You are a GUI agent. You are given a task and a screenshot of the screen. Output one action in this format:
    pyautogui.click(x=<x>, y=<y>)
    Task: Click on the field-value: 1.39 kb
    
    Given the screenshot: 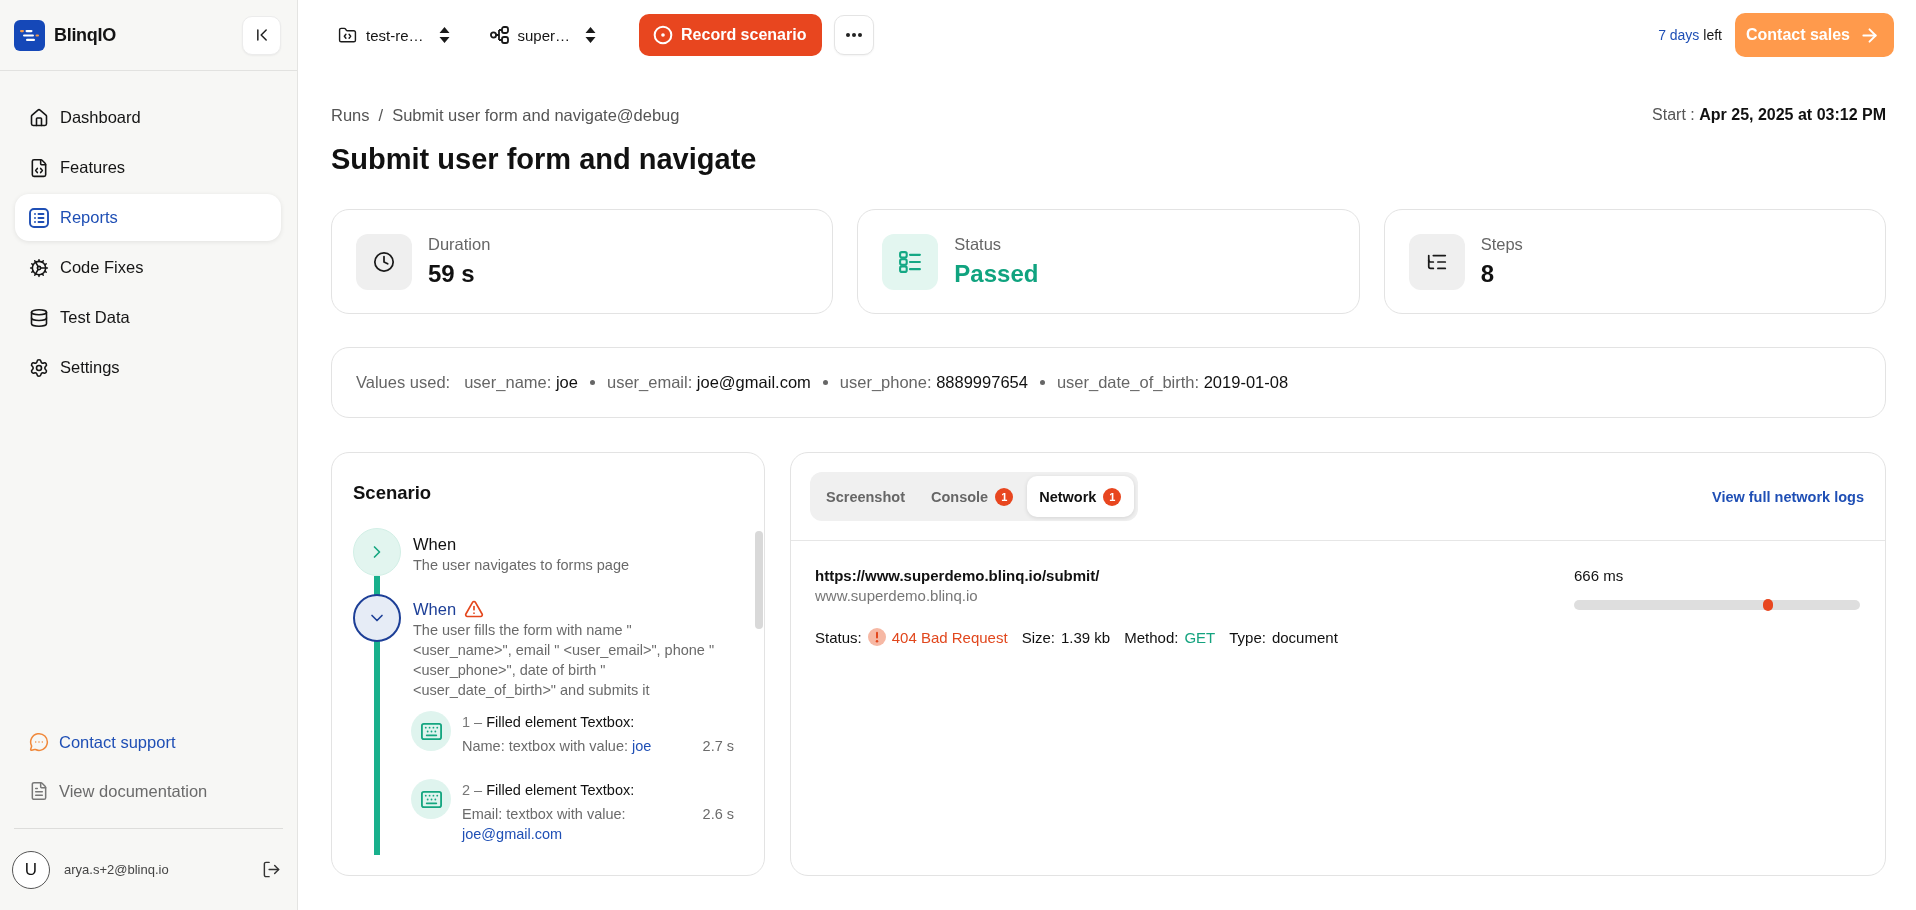 What is the action you would take?
    pyautogui.click(x=1086, y=637)
    